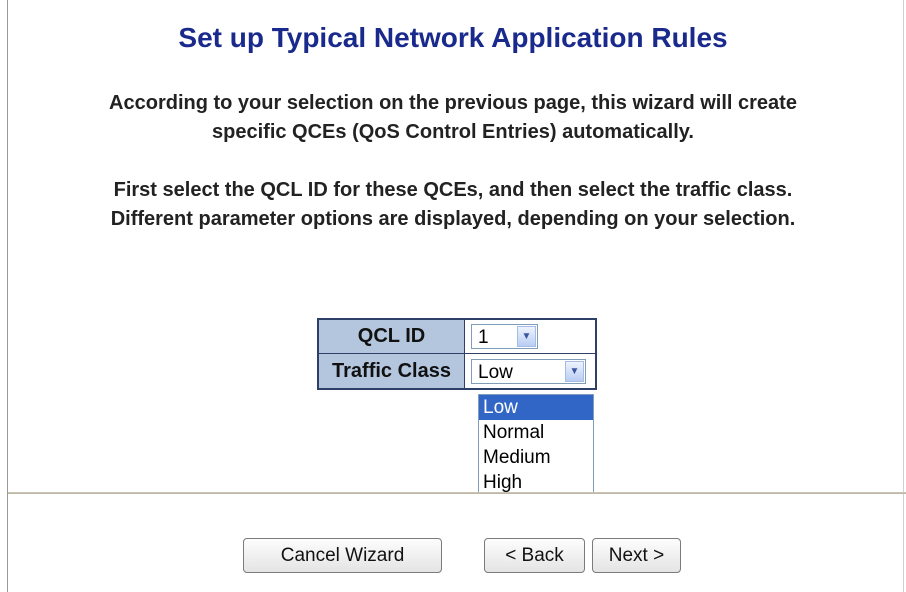 This screenshot has height=592, width=906. What do you see at coordinates (457, 493) in the screenshot?
I see `divider` at bounding box center [457, 493].